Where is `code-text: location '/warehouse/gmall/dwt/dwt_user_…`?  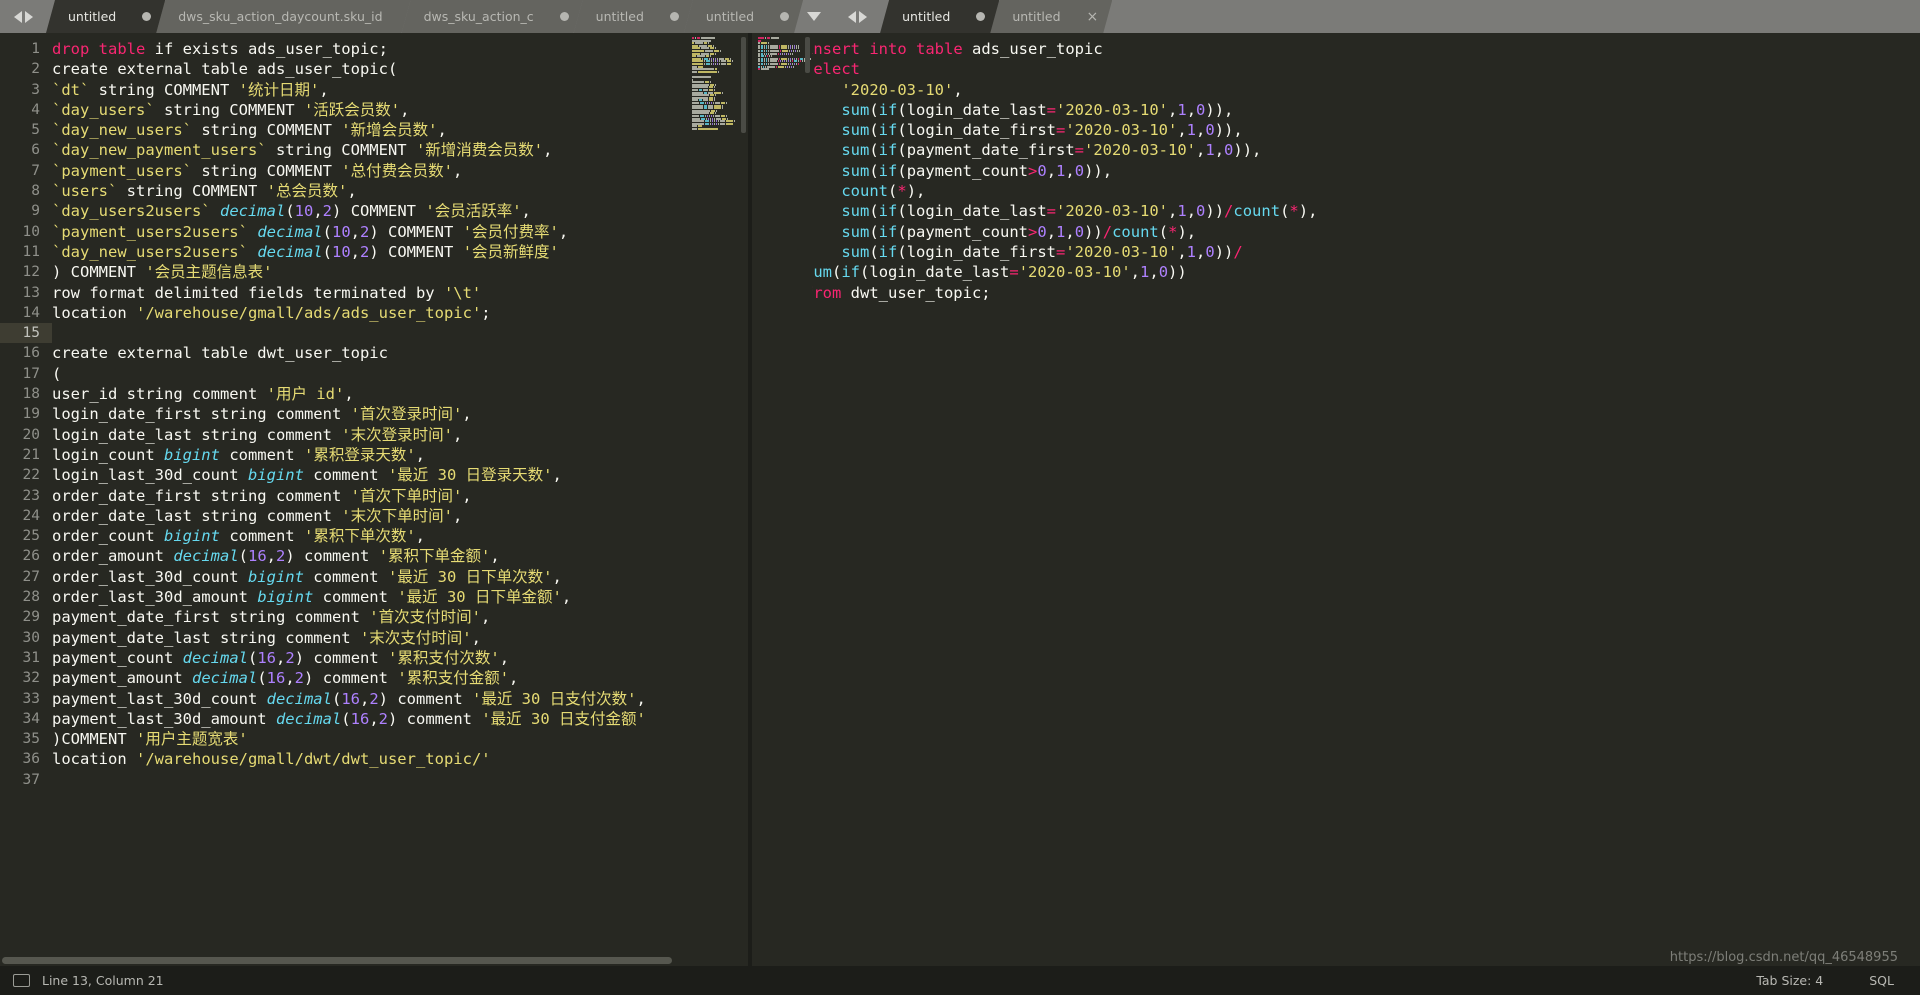
code-text: location '/warehouse/gmall/dwt/dwt_user_… is located at coordinates (400, 759).